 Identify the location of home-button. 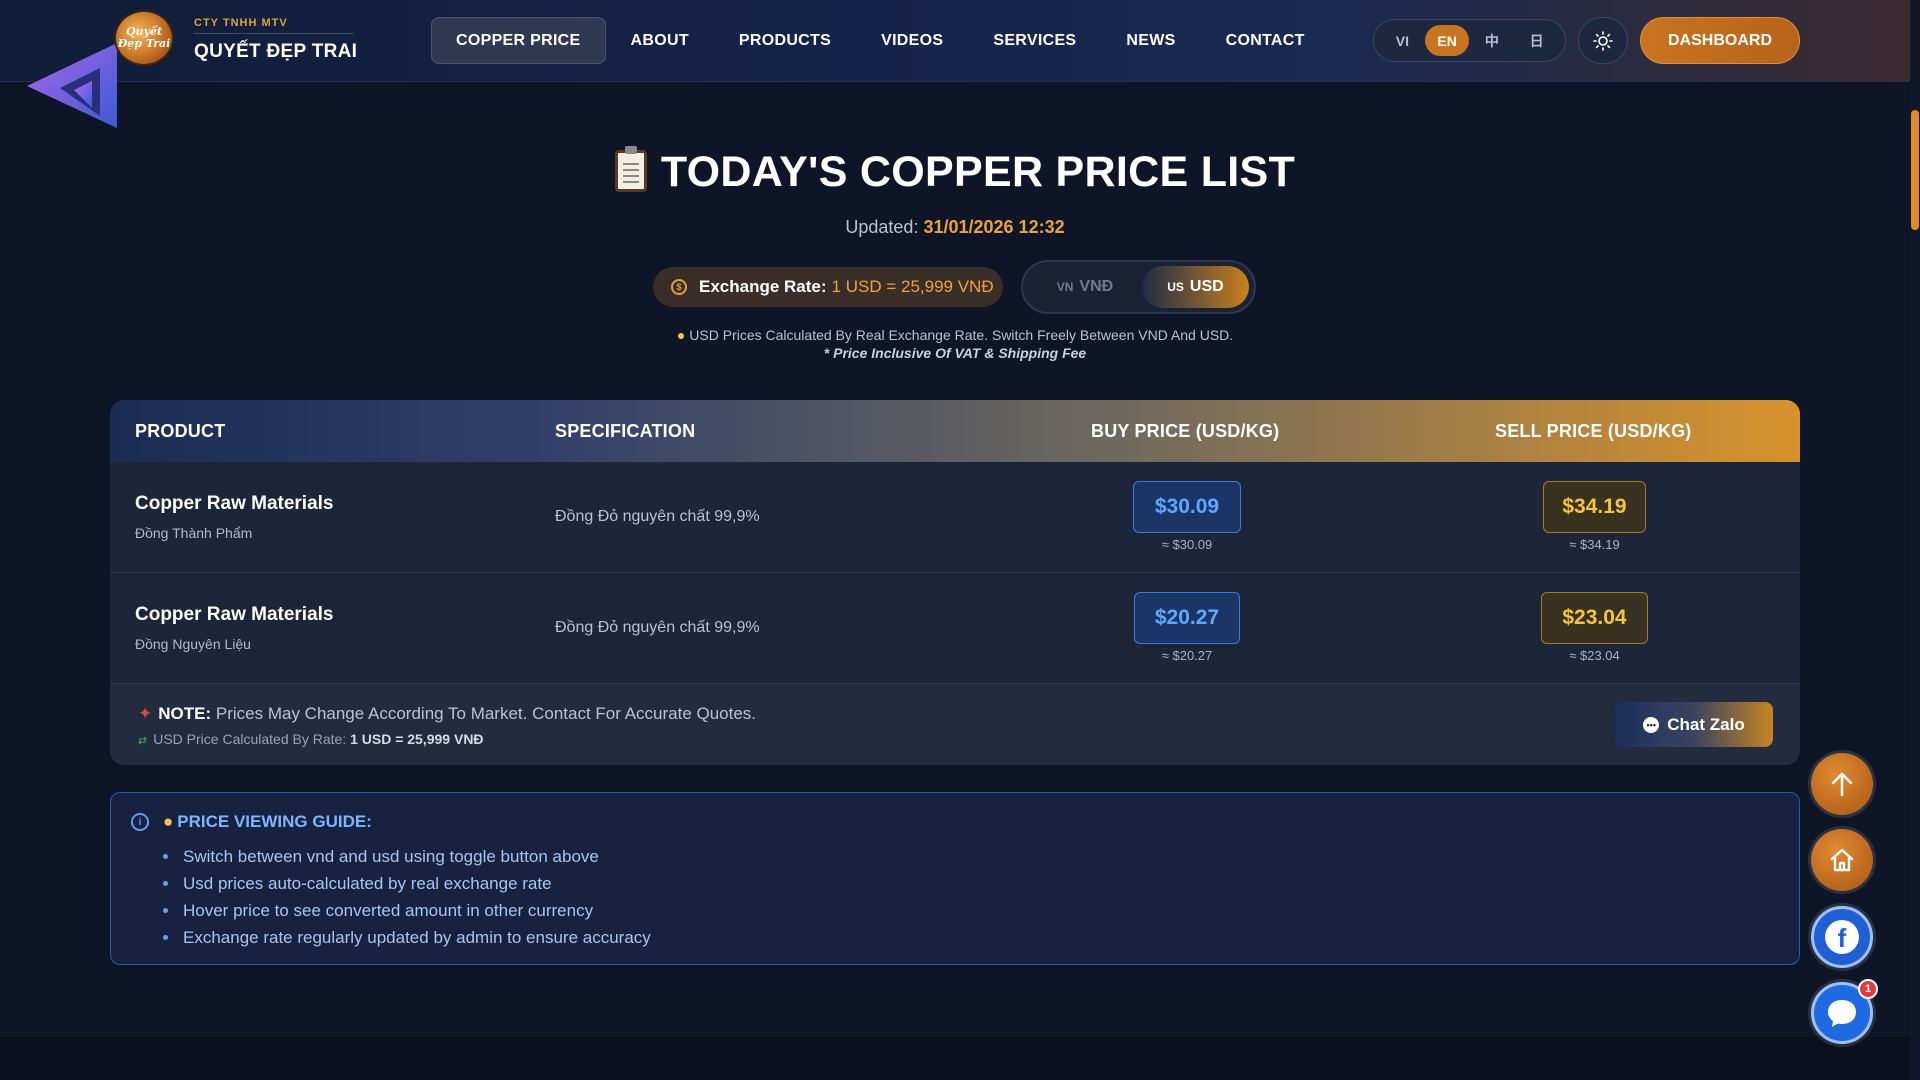
(1842, 860).